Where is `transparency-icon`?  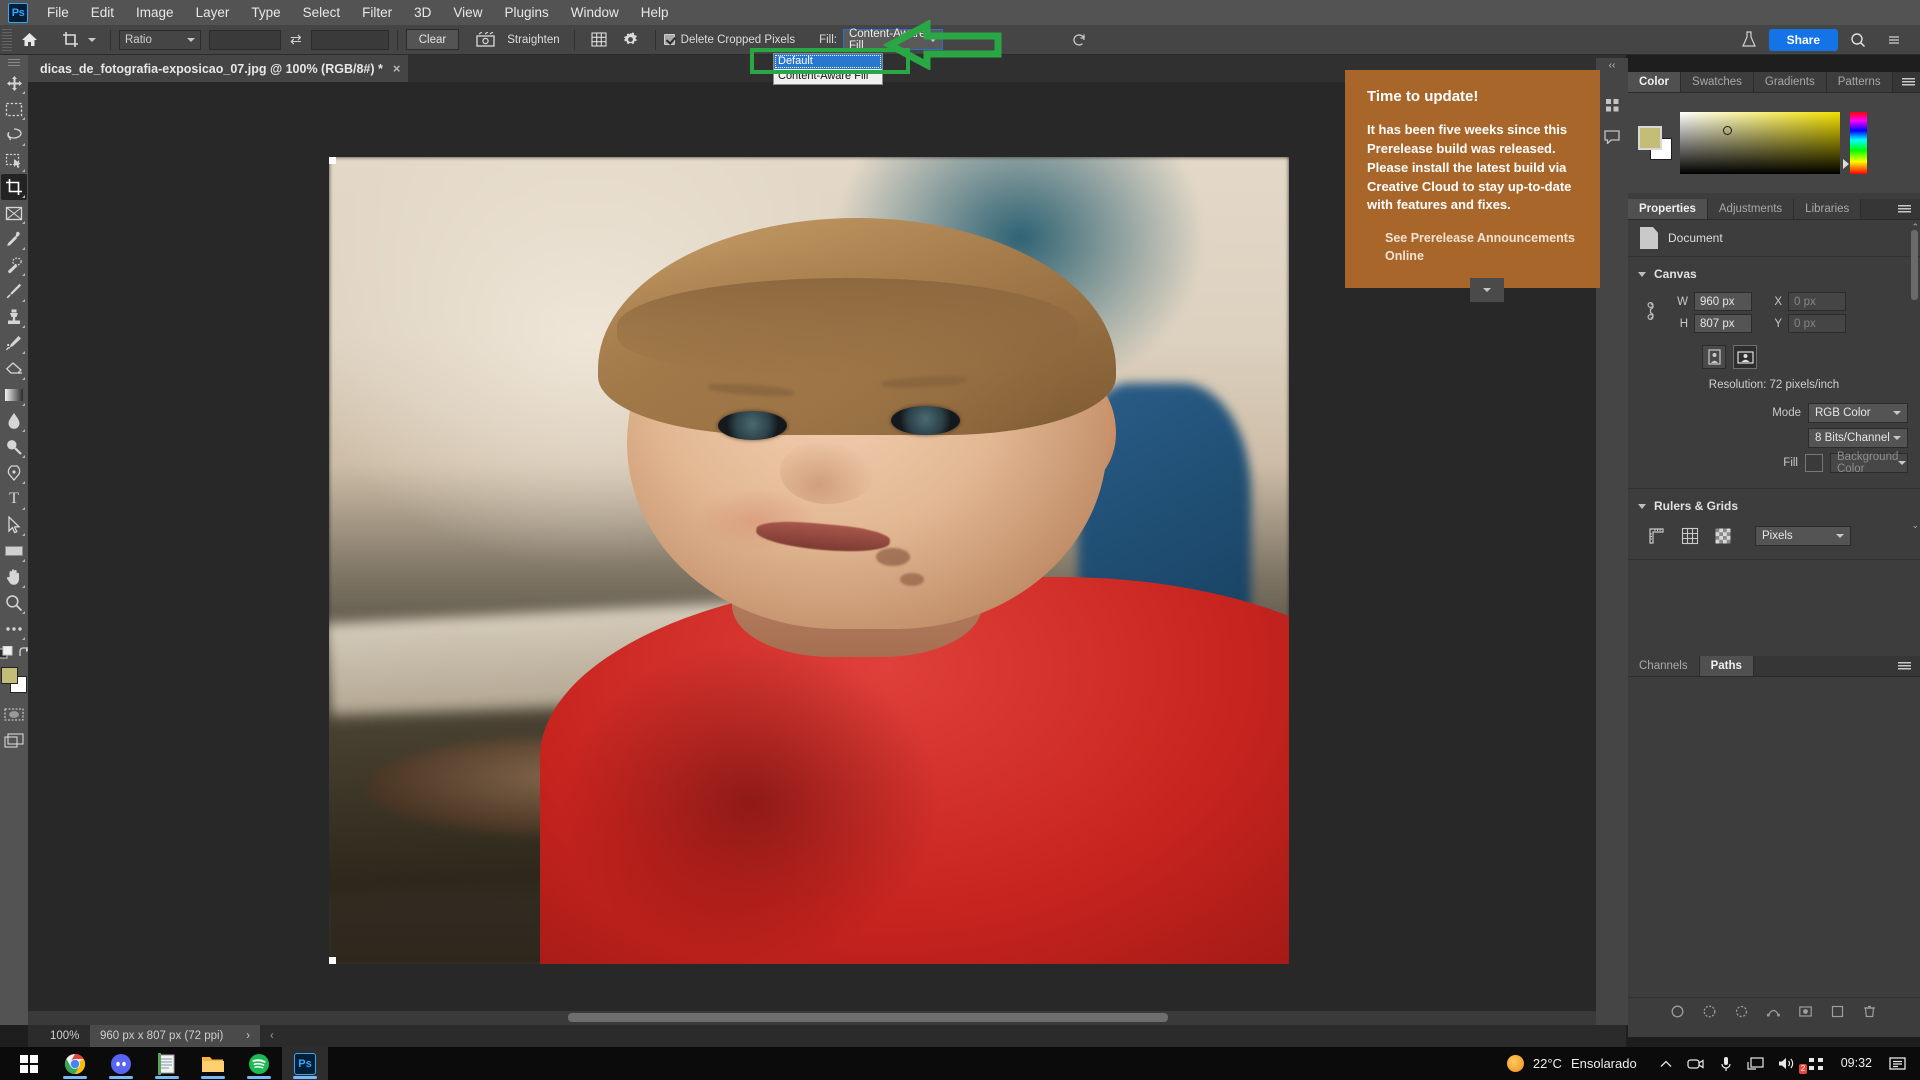
transparency-icon is located at coordinates (1723, 536).